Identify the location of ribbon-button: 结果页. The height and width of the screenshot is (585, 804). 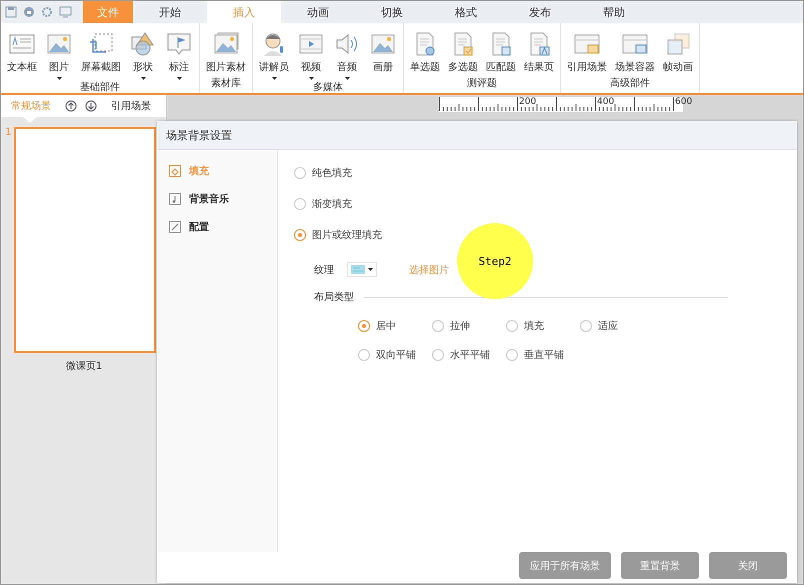
(539, 49).